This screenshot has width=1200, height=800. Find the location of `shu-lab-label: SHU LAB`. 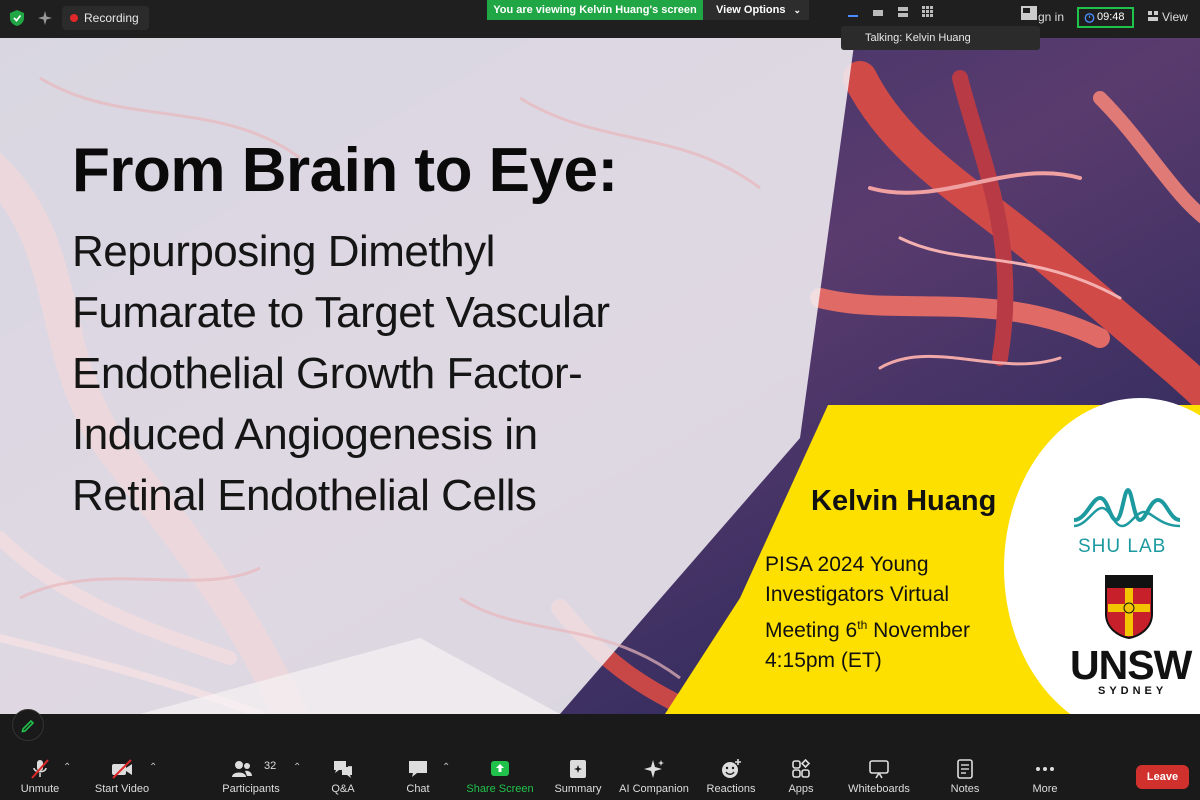

shu-lab-label: SHU LAB is located at coordinates (1122, 546).